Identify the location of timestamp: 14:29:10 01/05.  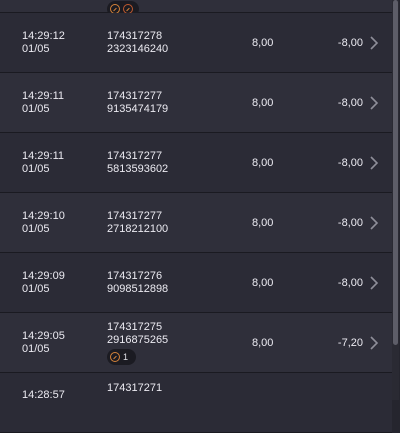
(43, 223).